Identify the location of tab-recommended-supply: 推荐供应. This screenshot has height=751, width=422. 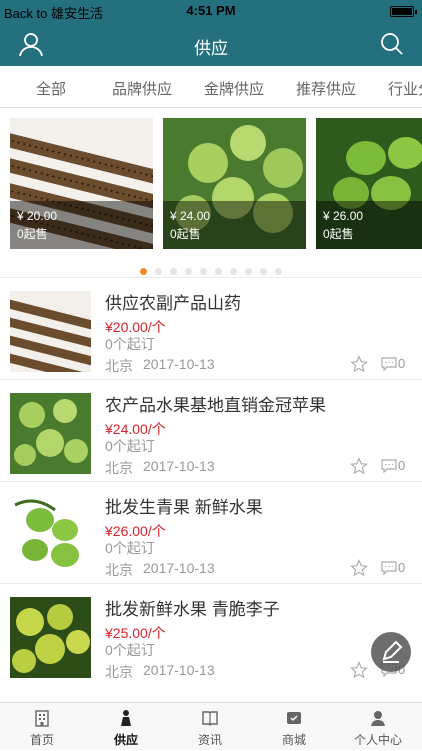
(326, 88).